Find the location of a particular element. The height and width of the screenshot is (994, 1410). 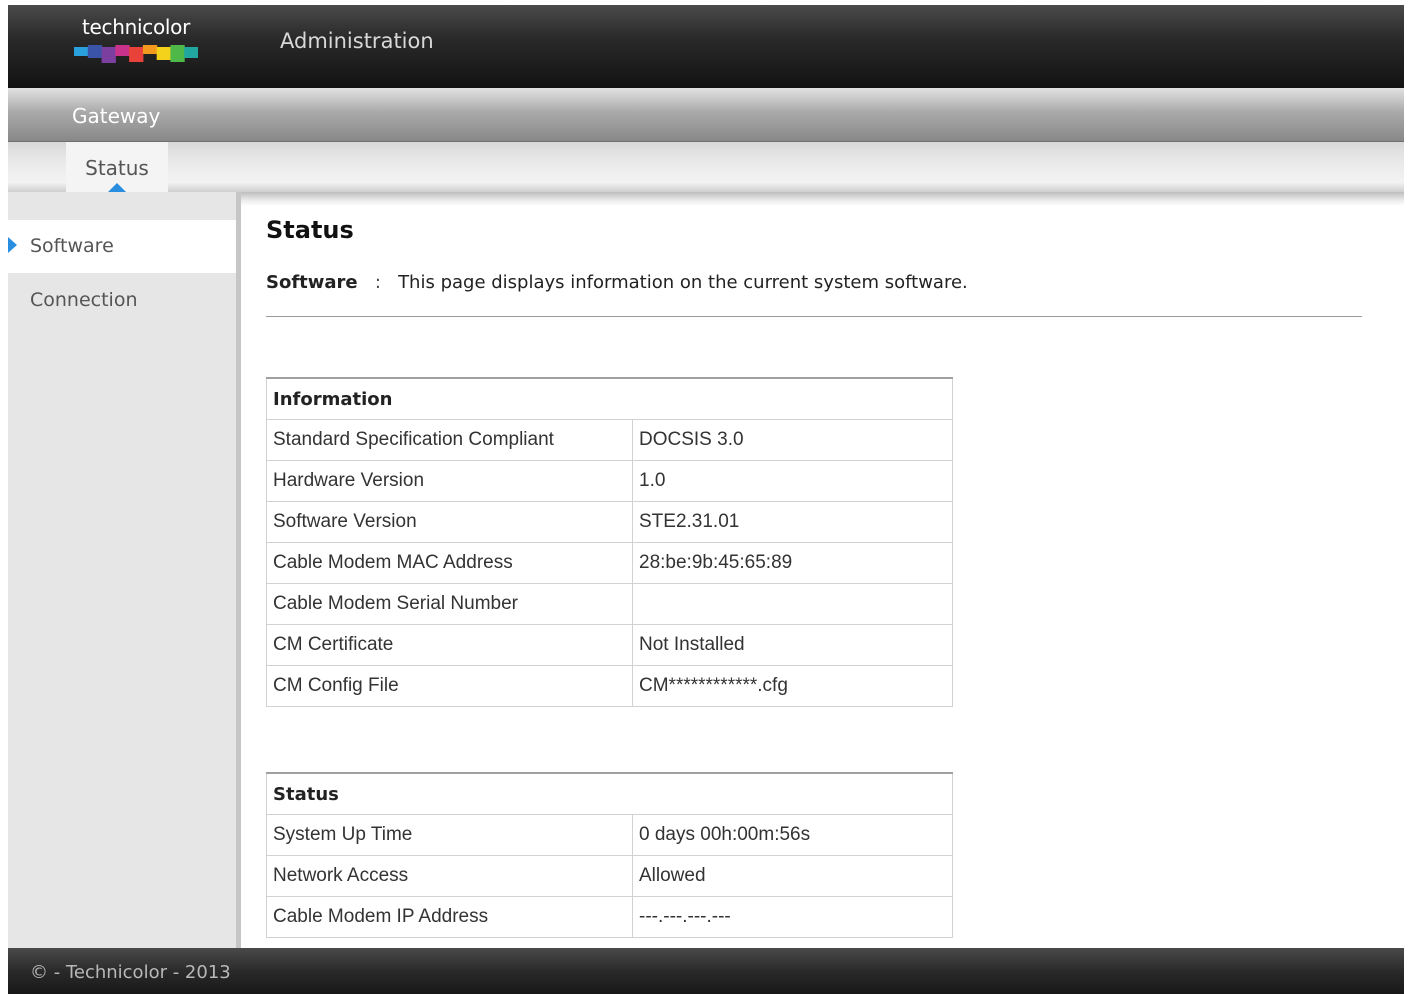

row-value: 28:be:9b:45:65:89 is located at coordinates (792, 563).